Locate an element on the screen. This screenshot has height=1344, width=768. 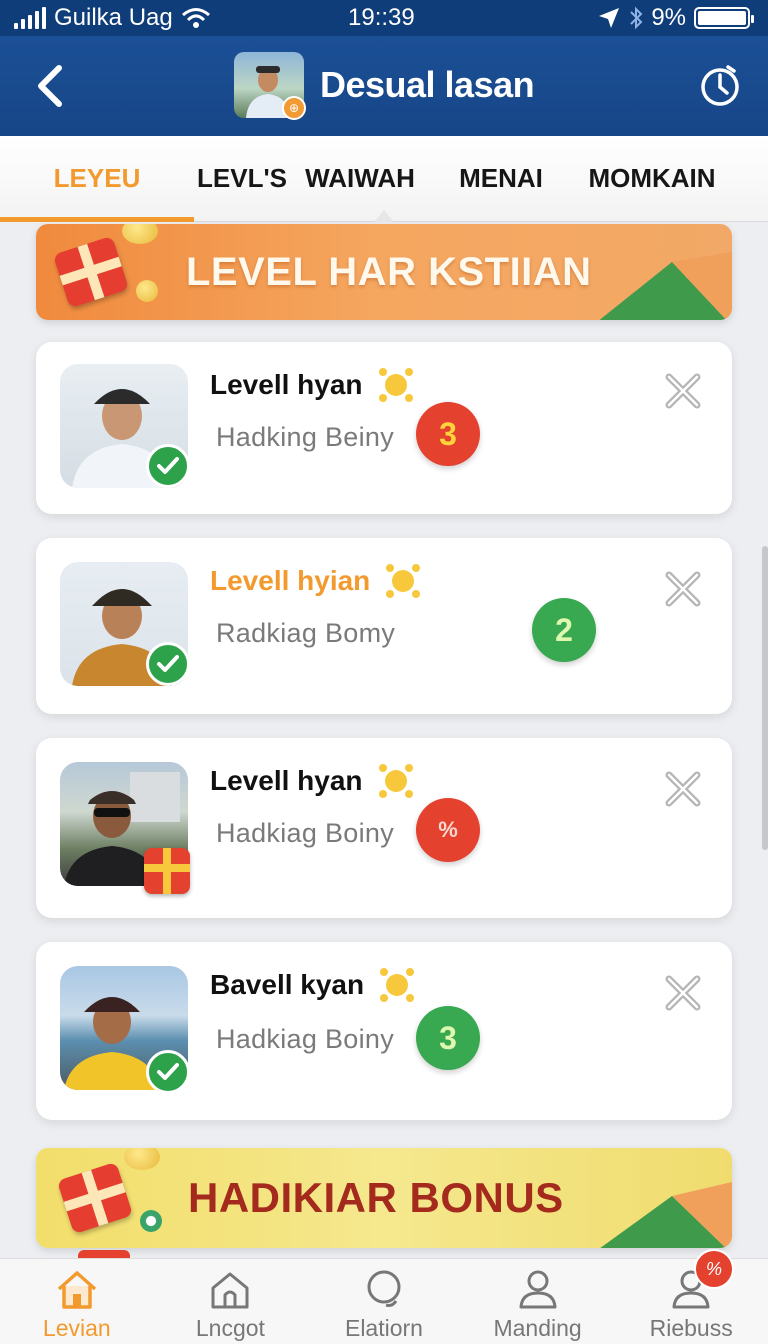
timer-icon is located at coordinates (720, 85).